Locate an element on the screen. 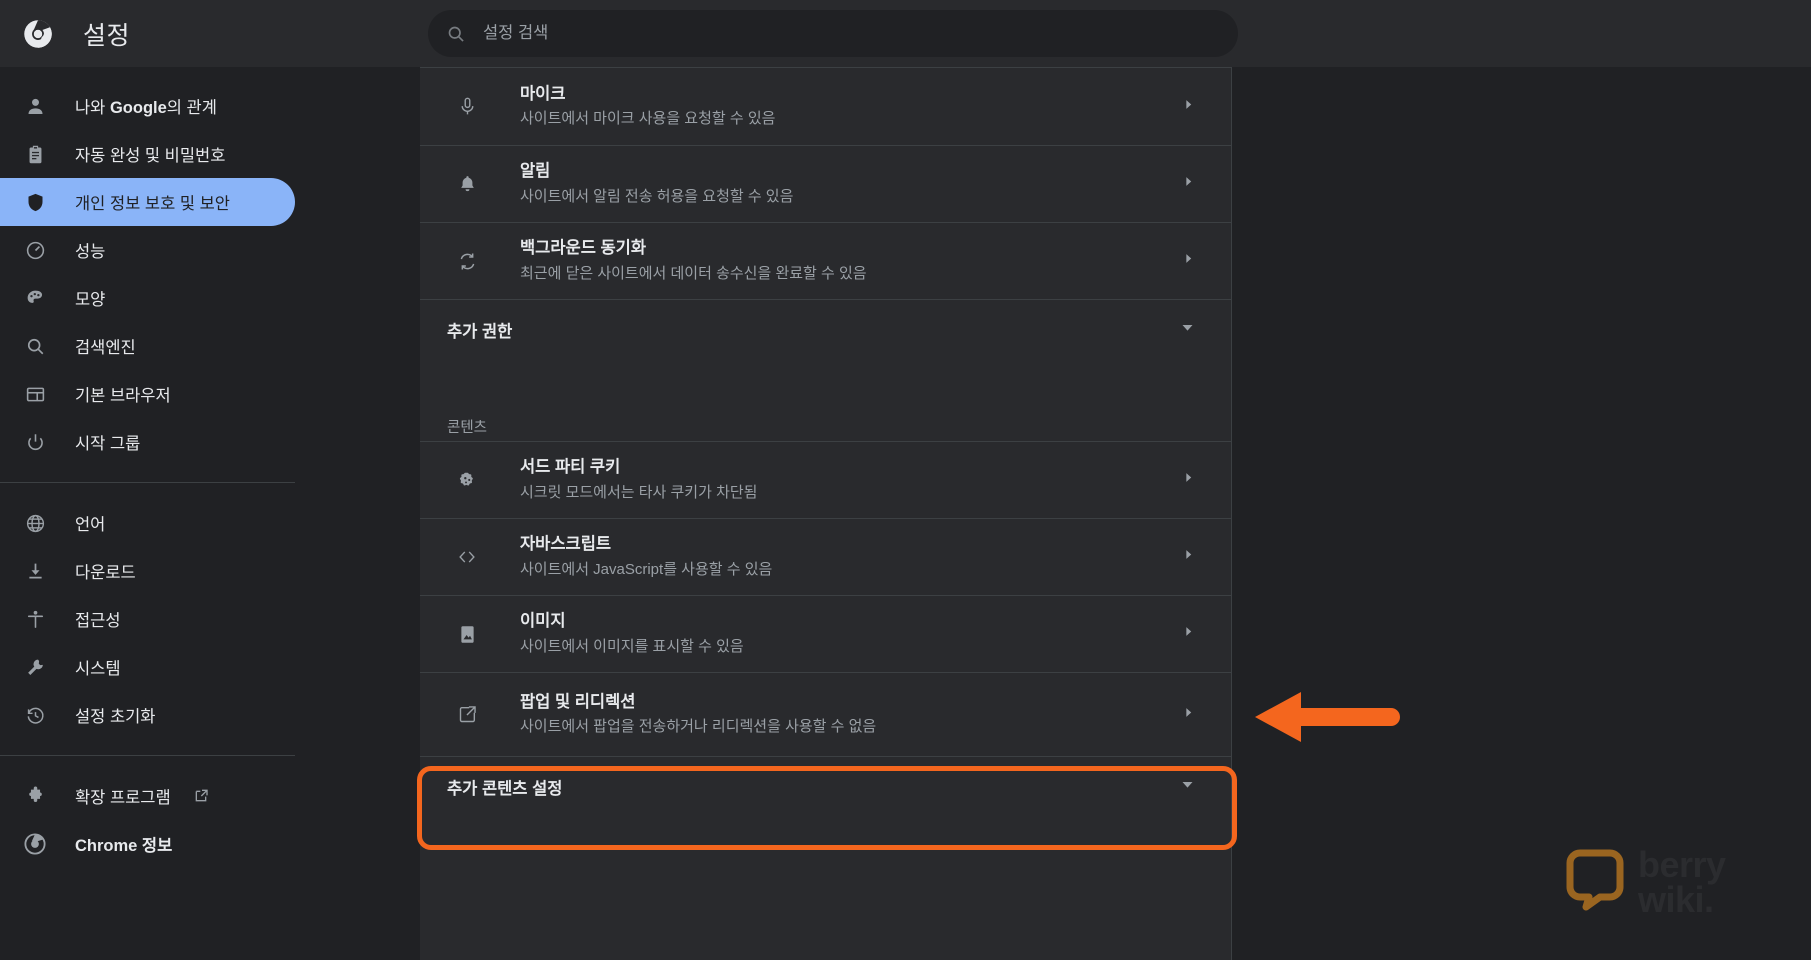  sidebar-item-label: 접근성 is located at coordinates (98, 621).